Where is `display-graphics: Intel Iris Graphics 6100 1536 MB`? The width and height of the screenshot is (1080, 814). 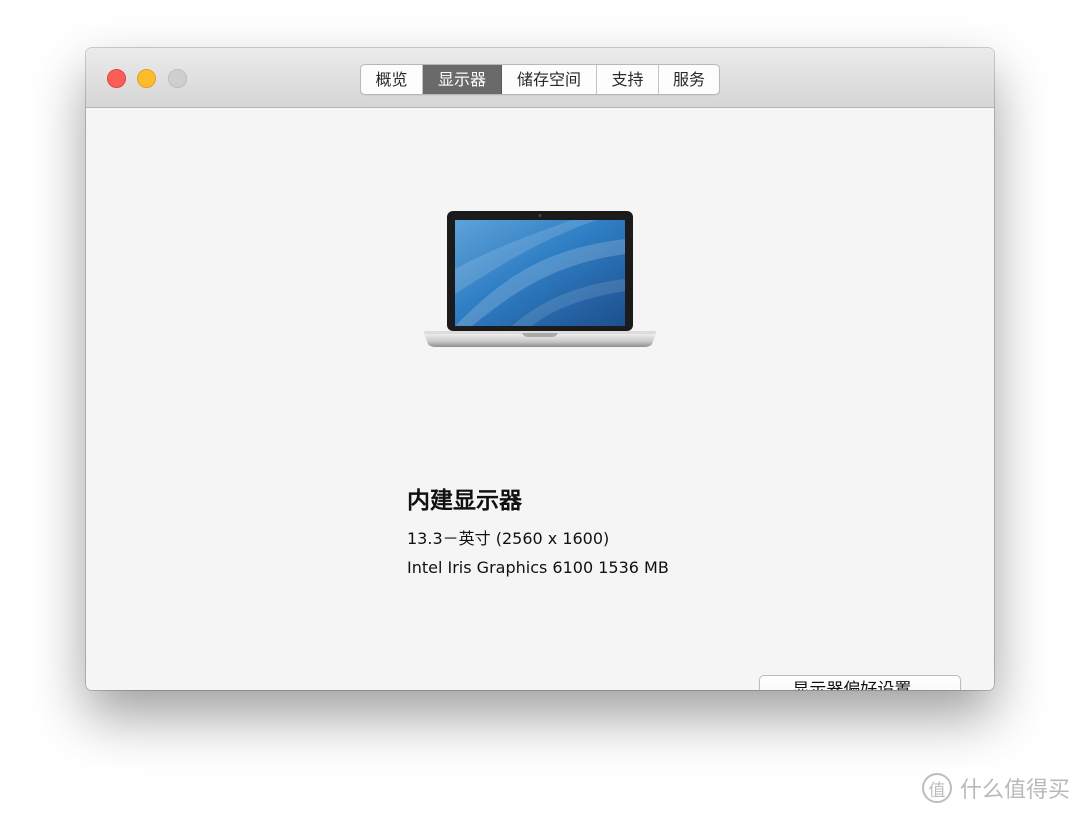 display-graphics: Intel Iris Graphics 6100 1536 MB is located at coordinates (538, 567).